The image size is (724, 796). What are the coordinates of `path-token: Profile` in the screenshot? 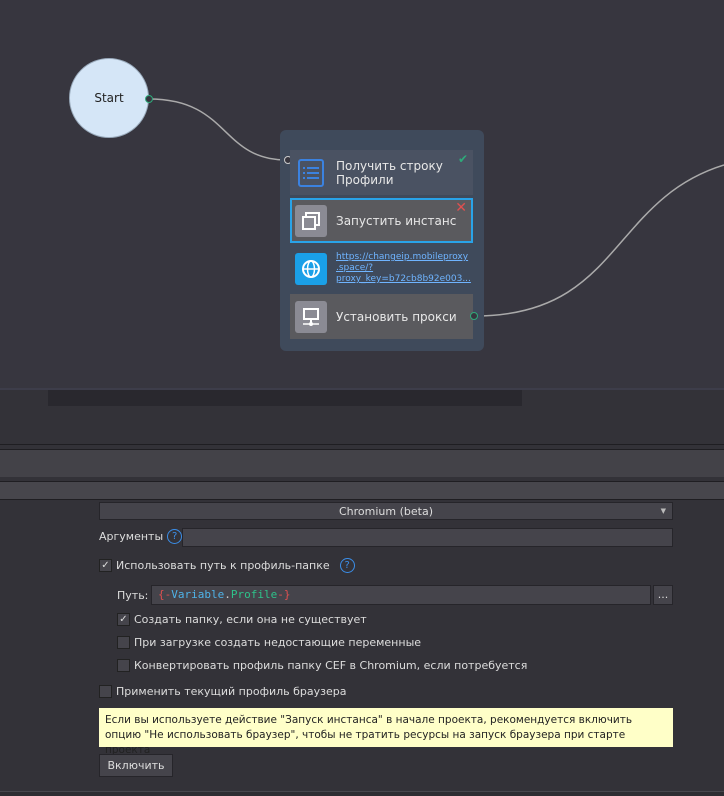 It's located at (254, 594).